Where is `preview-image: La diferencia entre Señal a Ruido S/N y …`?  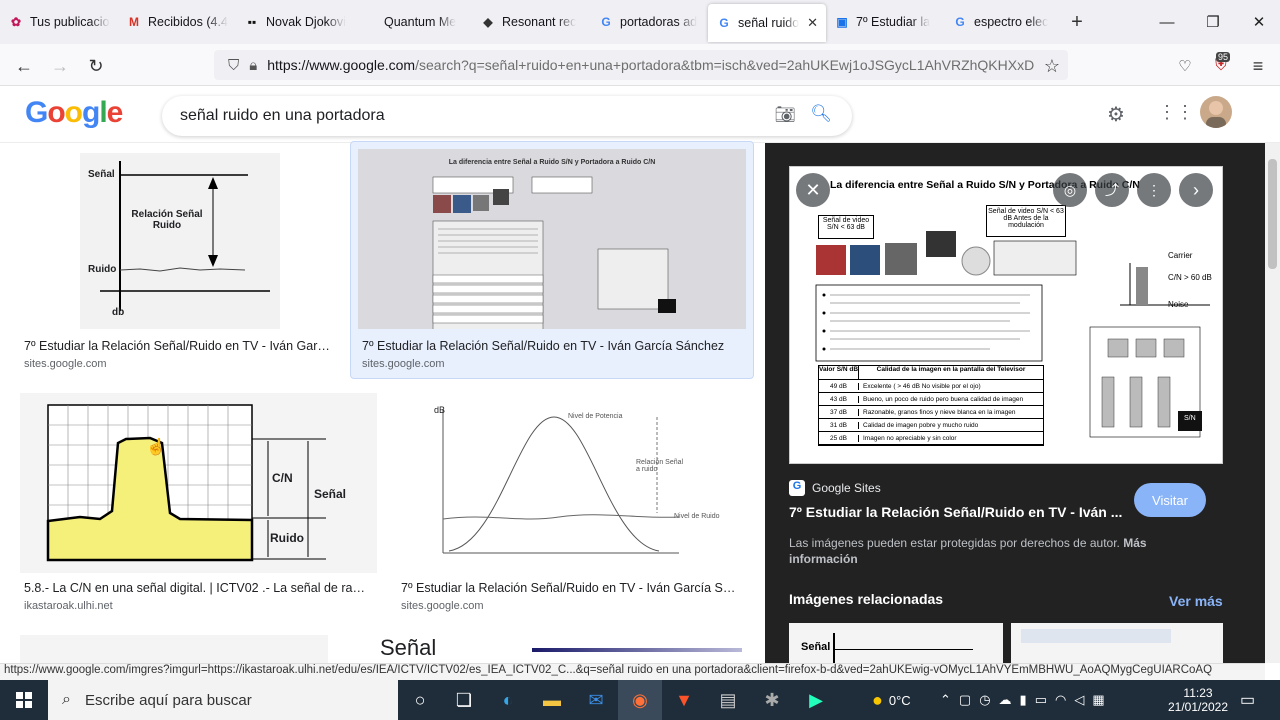 preview-image: La diferencia entre Señal a Ruido S/N y … is located at coordinates (1006, 315).